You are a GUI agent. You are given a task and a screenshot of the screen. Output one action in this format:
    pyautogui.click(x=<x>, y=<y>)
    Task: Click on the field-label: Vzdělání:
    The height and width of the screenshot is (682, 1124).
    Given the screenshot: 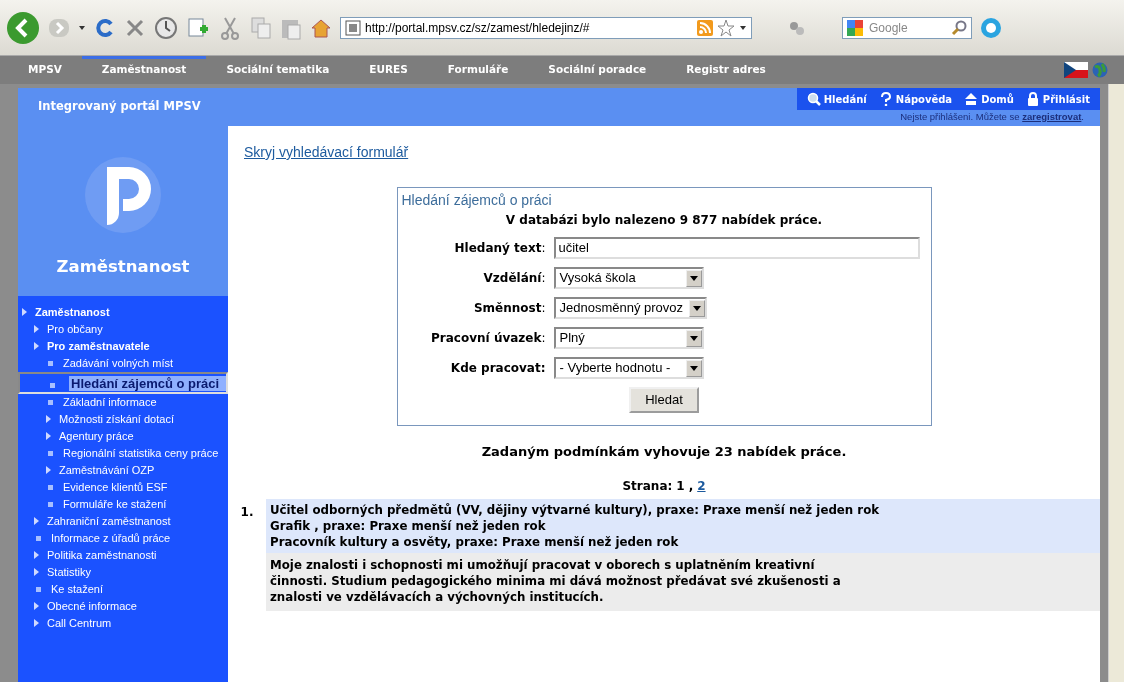 What is the action you would take?
    pyautogui.click(x=514, y=278)
    